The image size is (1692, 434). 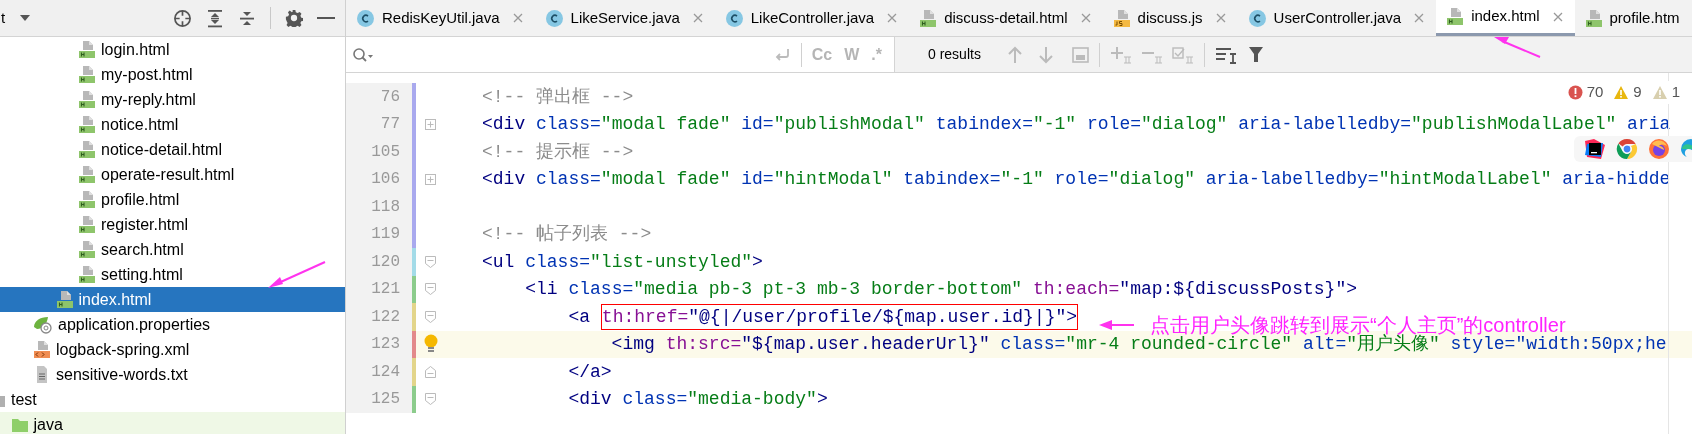 What do you see at coordinates (172, 74) in the screenshot?
I see `tree-item: my-post.html` at bounding box center [172, 74].